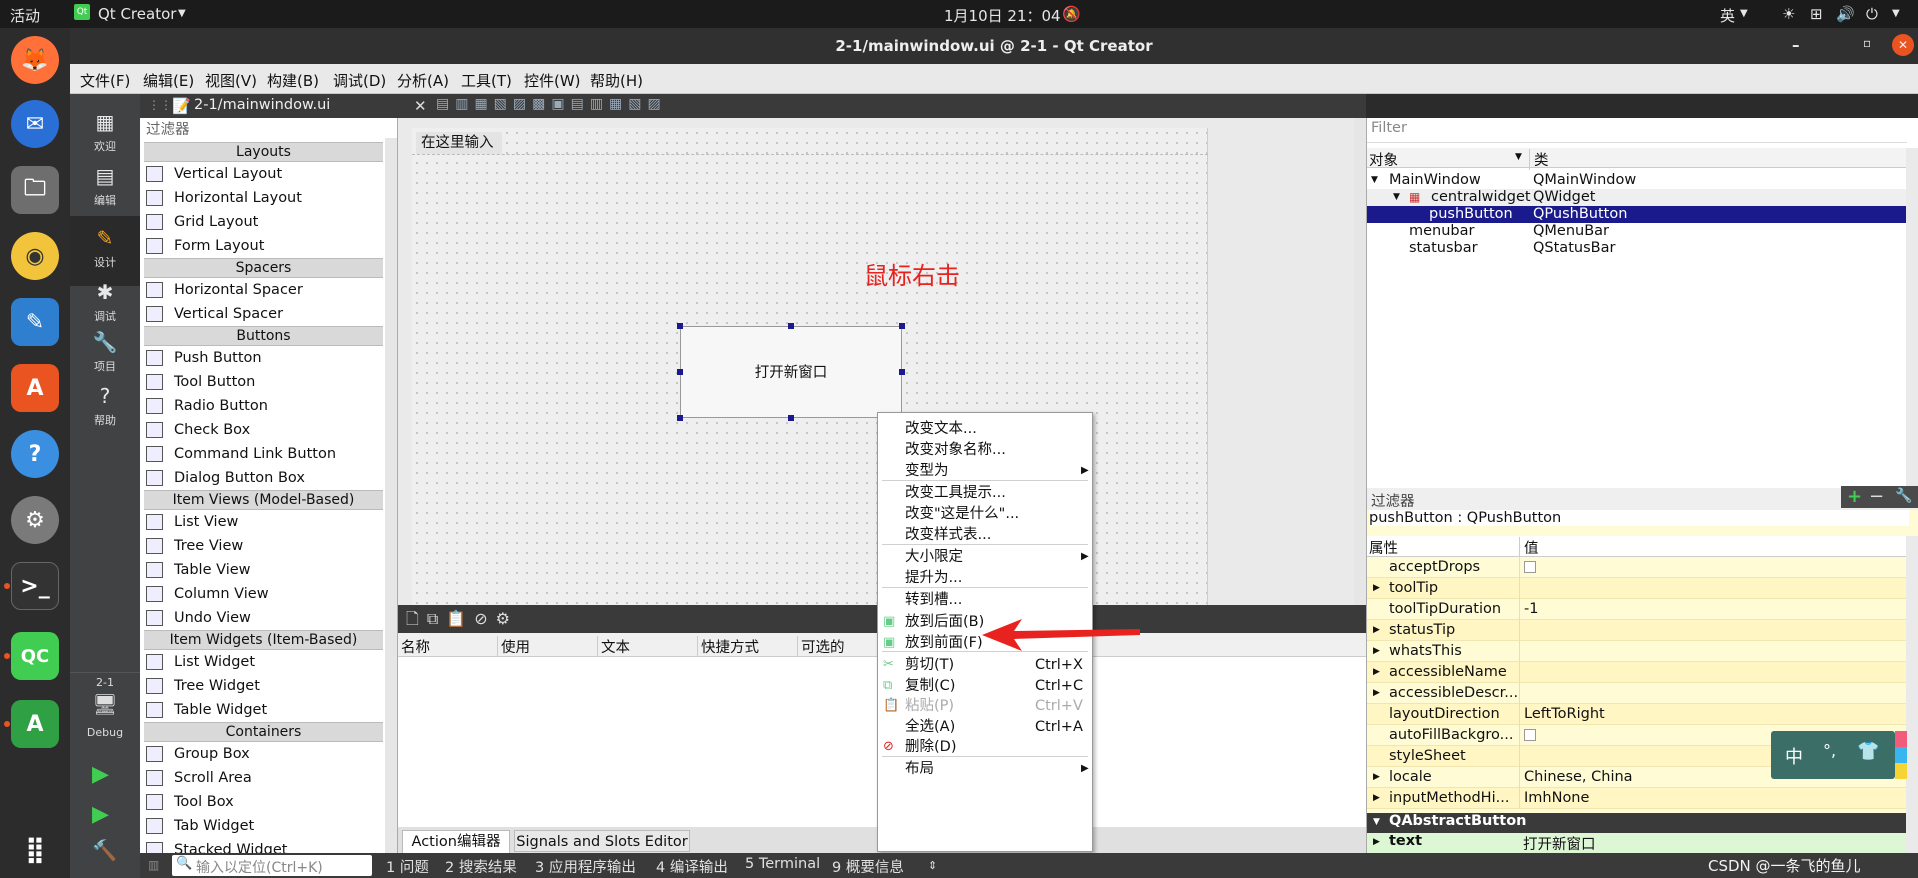  Describe the element at coordinates (268, 802) in the screenshot. I see `widget-item: Tool Box` at that location.